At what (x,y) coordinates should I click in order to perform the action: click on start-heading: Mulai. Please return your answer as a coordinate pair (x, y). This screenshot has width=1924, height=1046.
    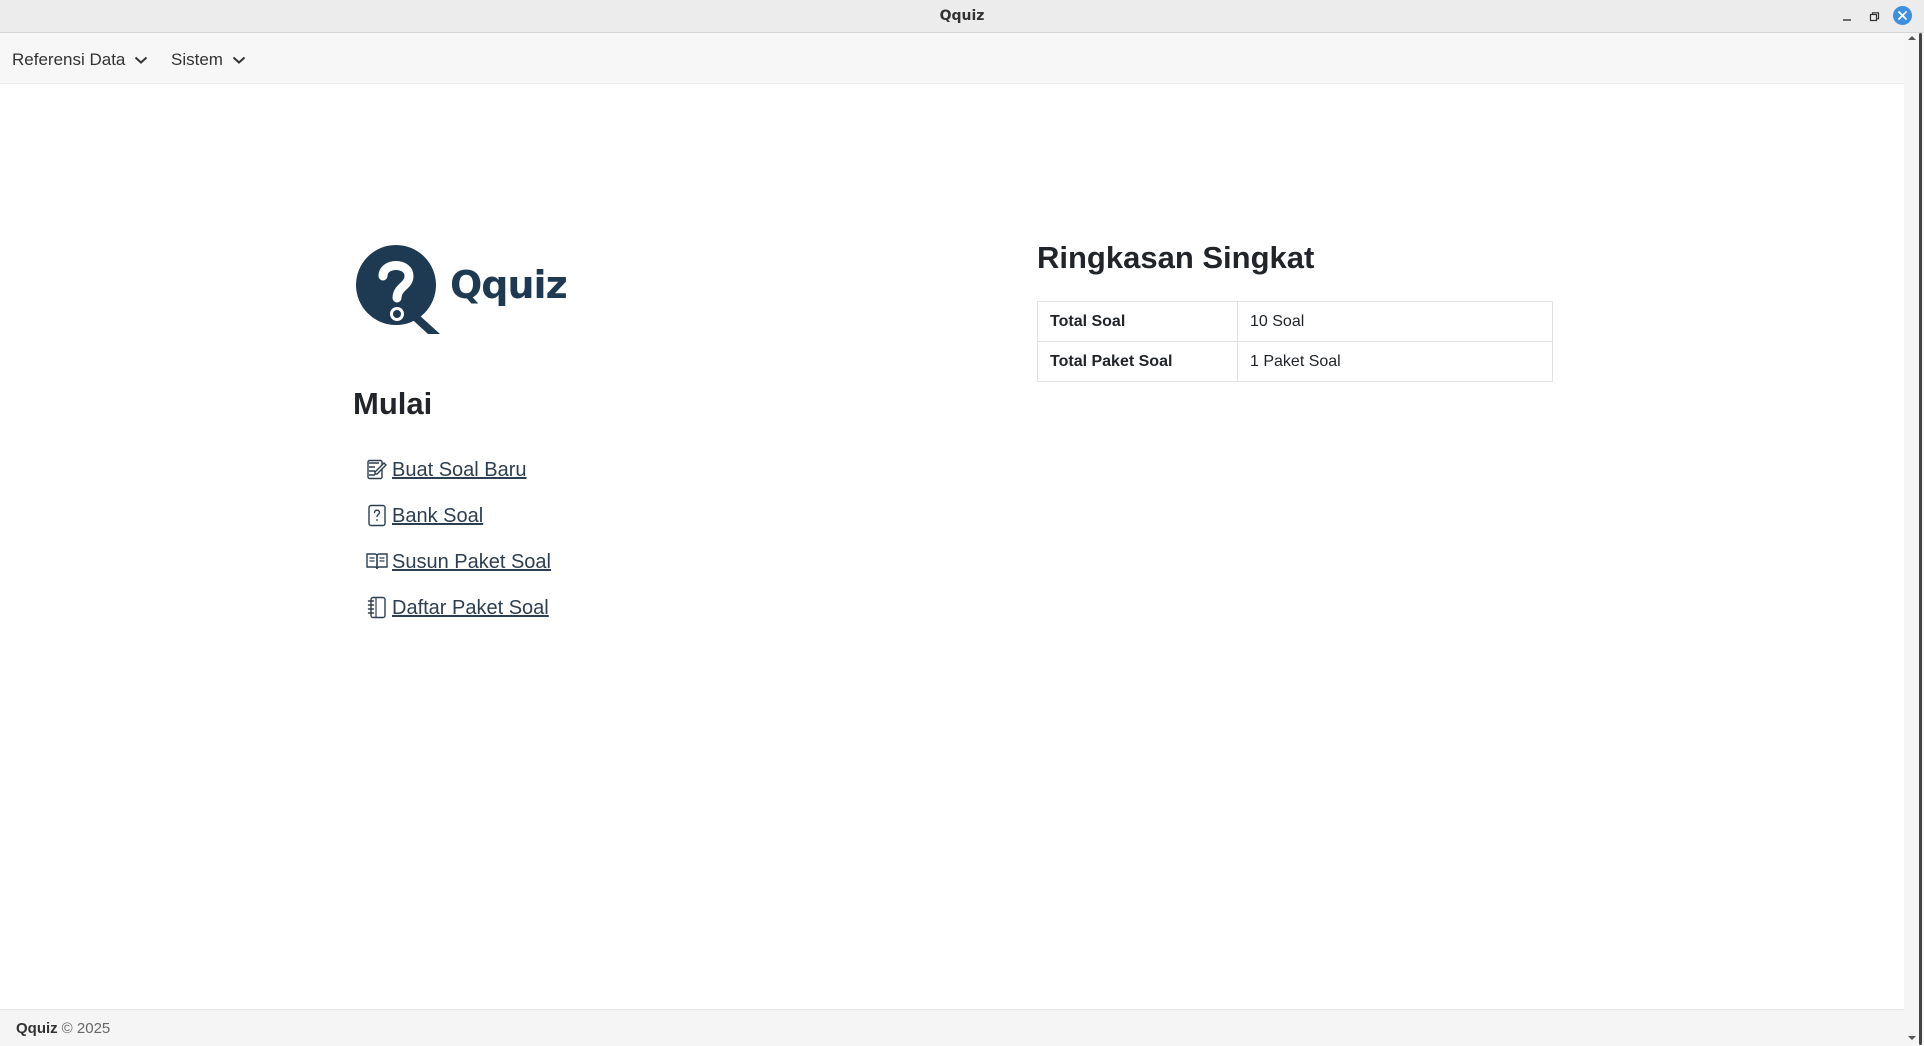
    Looking at the image, I should click on (393, 403).